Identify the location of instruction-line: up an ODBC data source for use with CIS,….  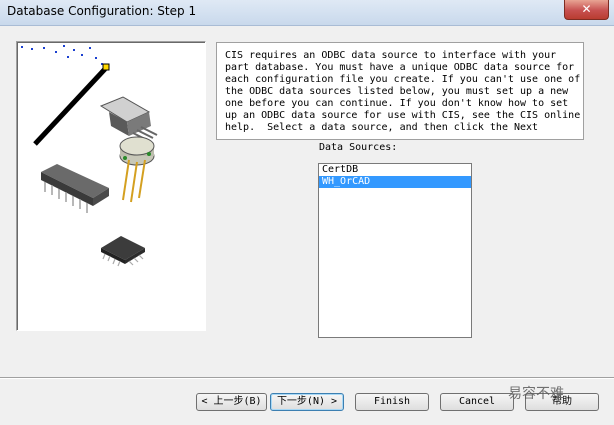
(403, 115).